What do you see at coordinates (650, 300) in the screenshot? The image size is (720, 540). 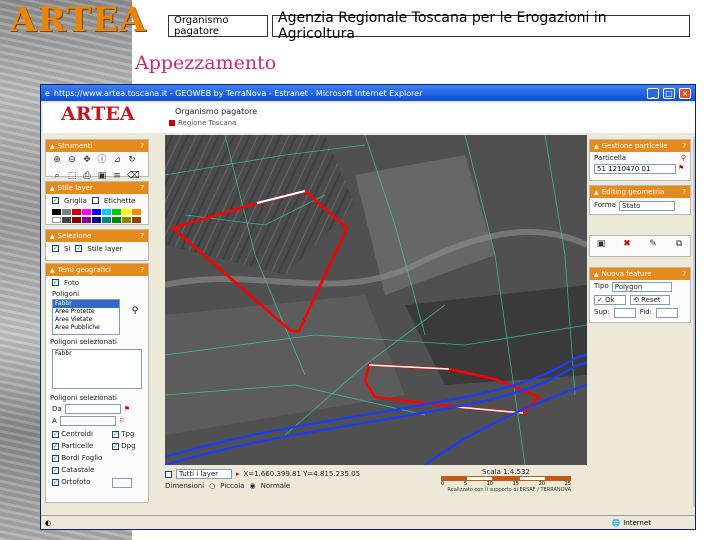 I see `reset-button: ⟲ Reset` at bounding box center [650, 300].